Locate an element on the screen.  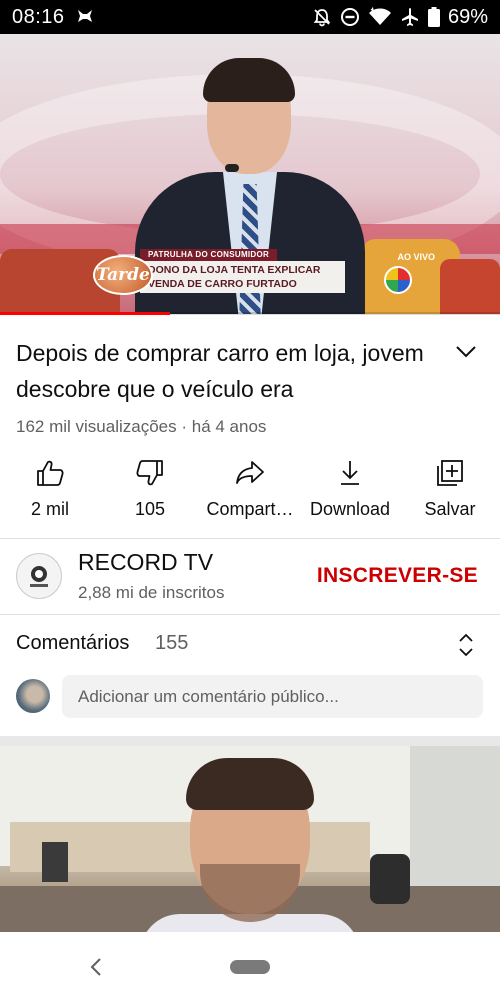
chevron-down-icon is located at coordinates (466, 352).